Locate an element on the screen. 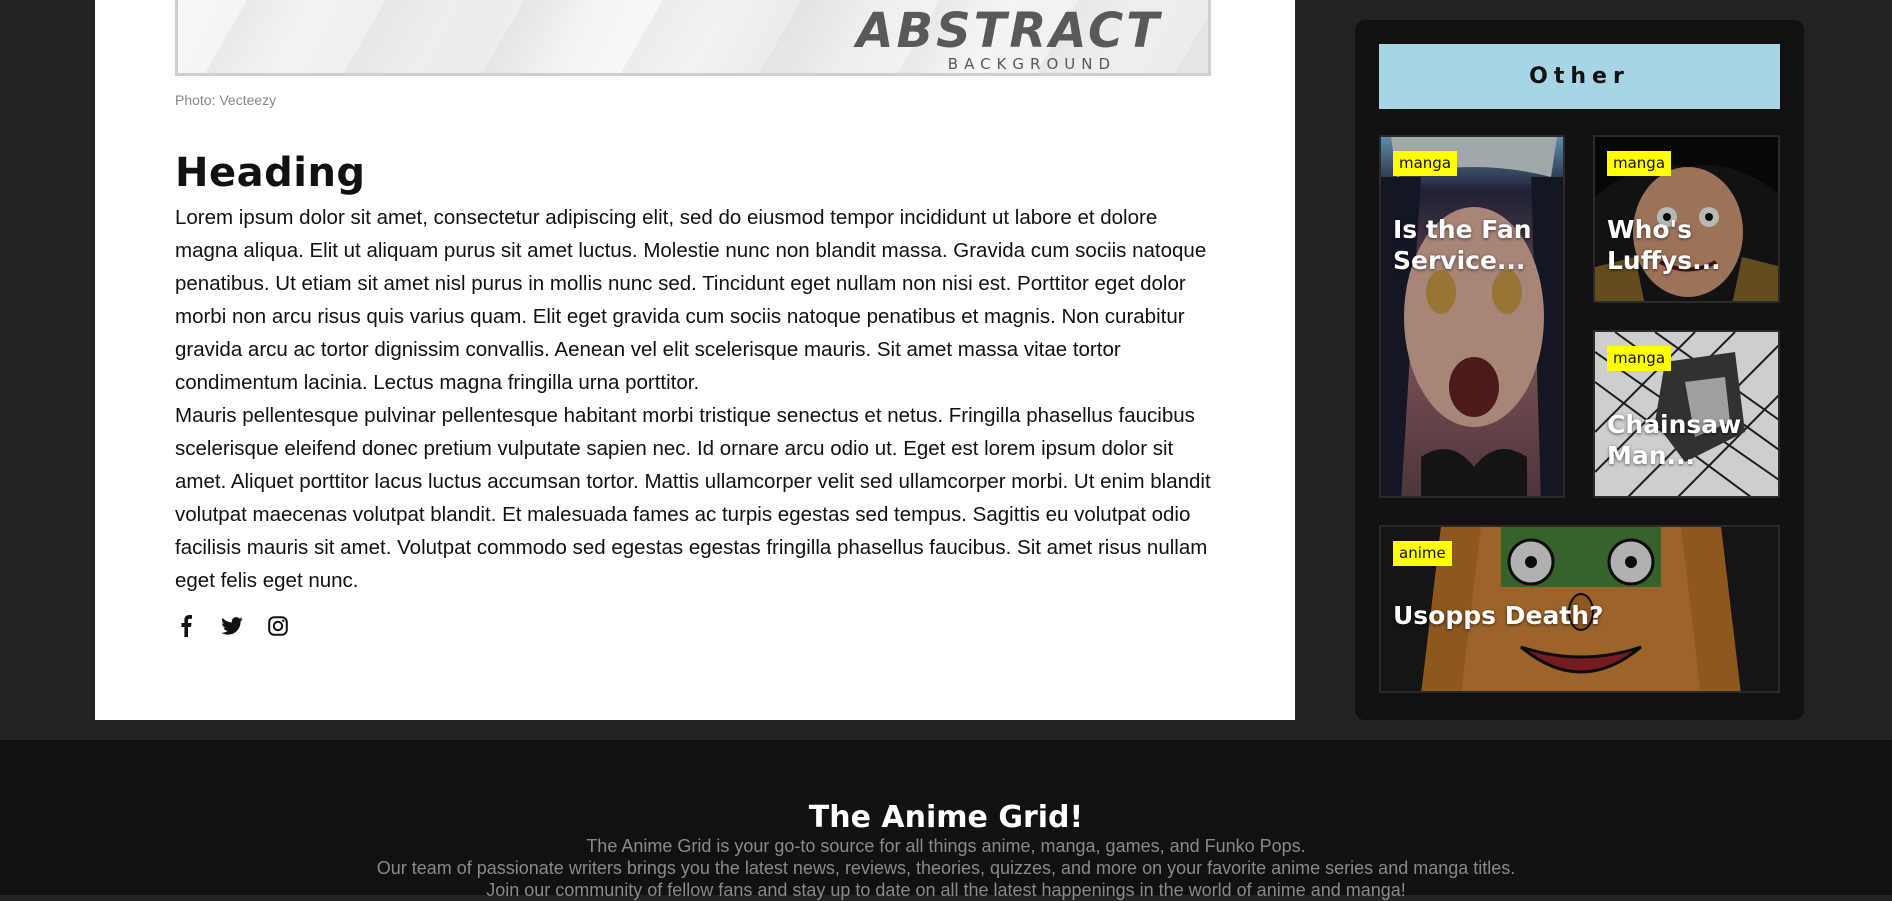  photo-credit: Photo: Vecteezy is located at coordinates (226, 100).